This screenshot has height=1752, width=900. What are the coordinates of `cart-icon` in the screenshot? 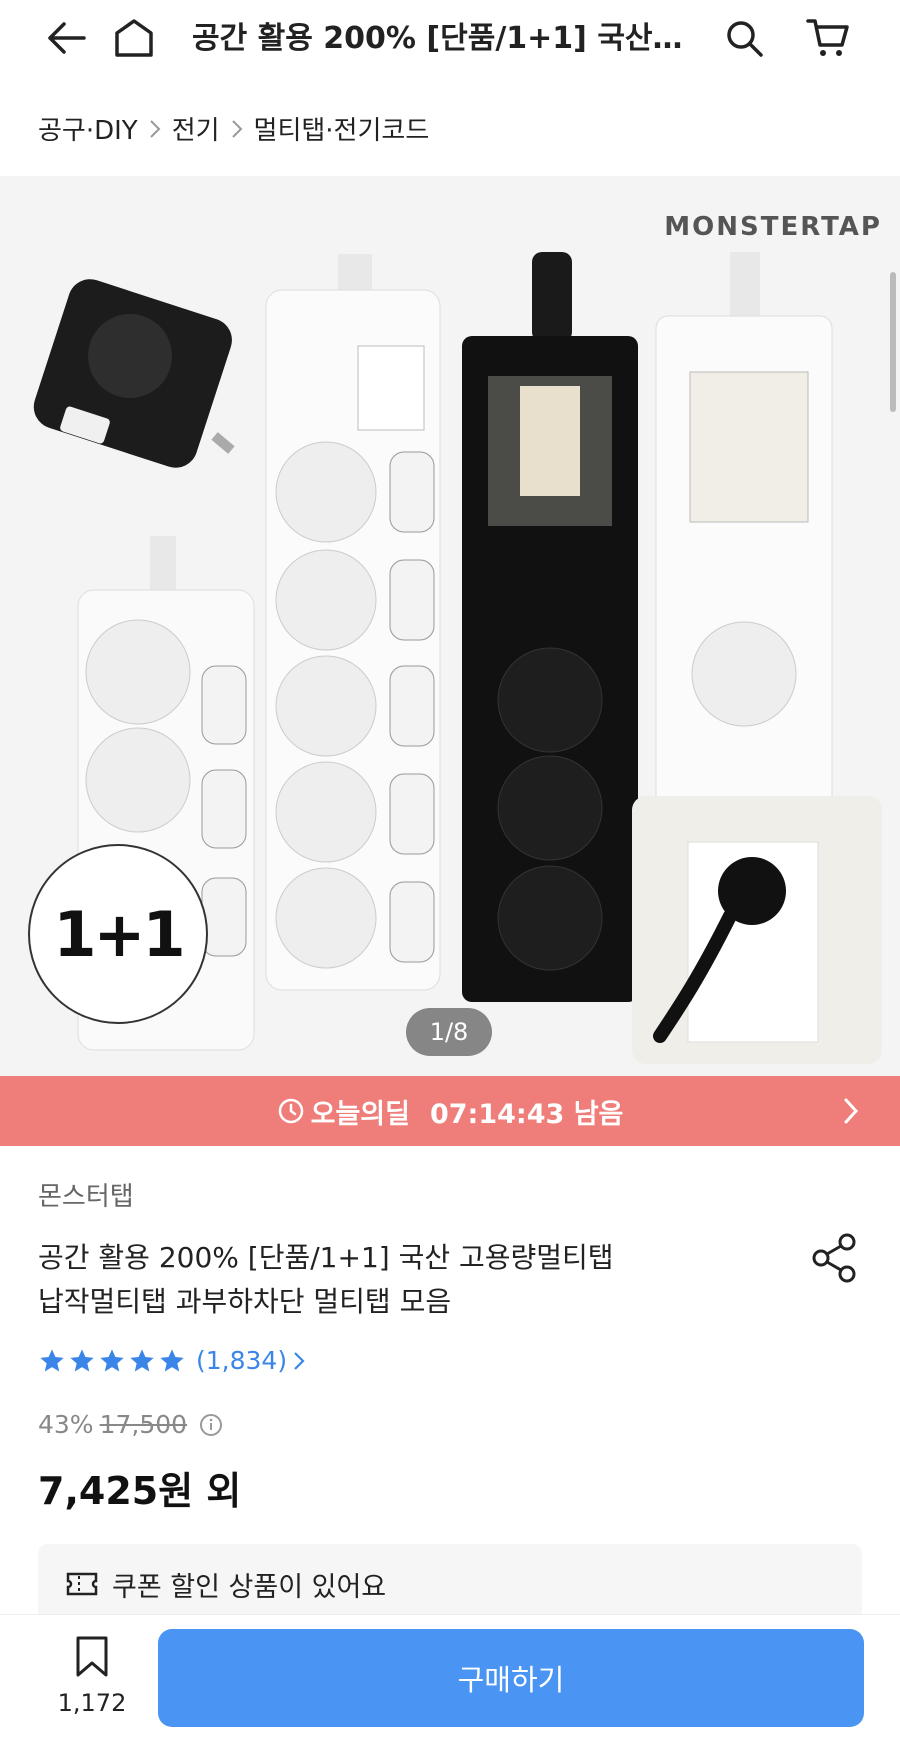 It's located at (828, 38).